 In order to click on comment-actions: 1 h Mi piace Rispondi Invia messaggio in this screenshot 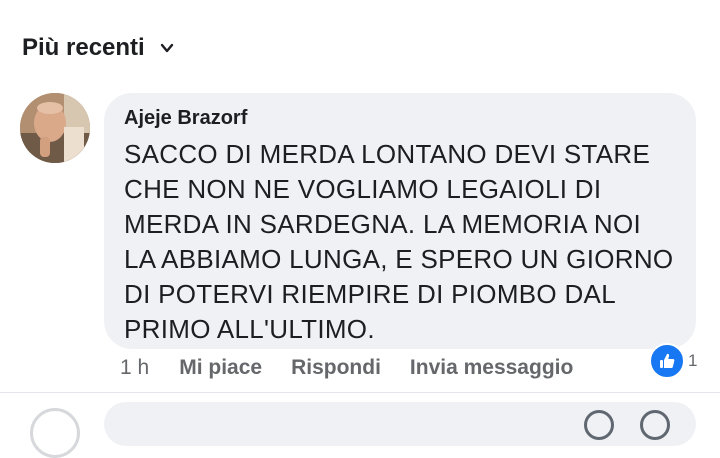, I will do `click(361, 368)`.